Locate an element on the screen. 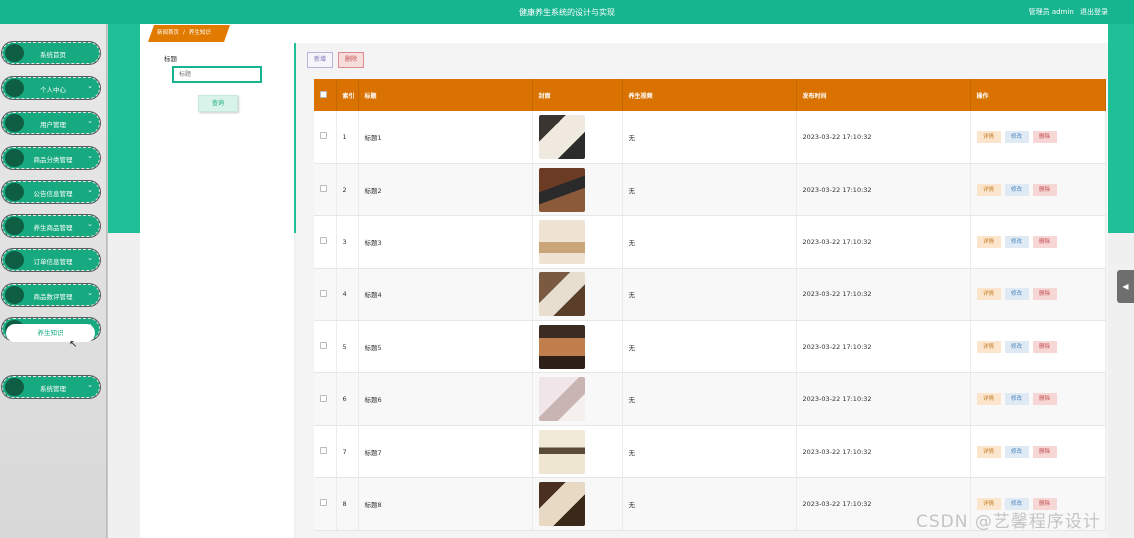 Image resolution: width=1134 pixels, height=538 pixels. sidebar-item: 个人中心 ⌄ is located at coordinates (51, 88).